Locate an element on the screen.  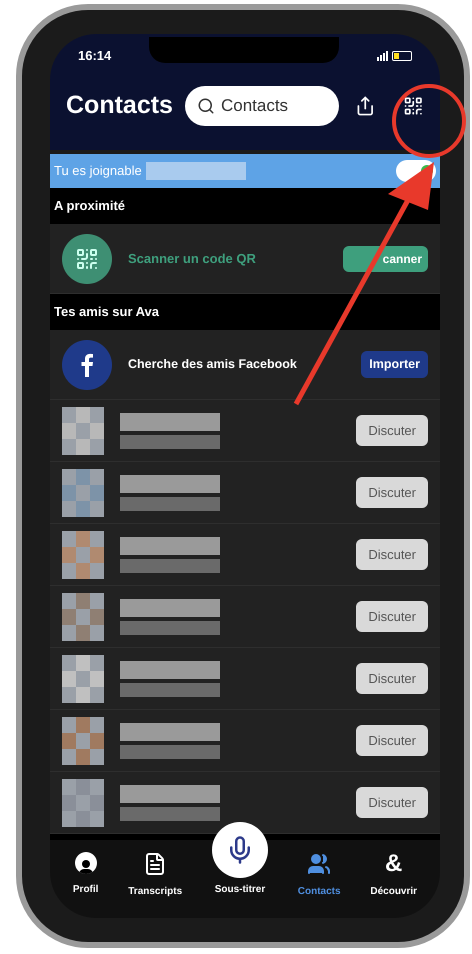
qr-code-icon is located at coordinates (87, 258).